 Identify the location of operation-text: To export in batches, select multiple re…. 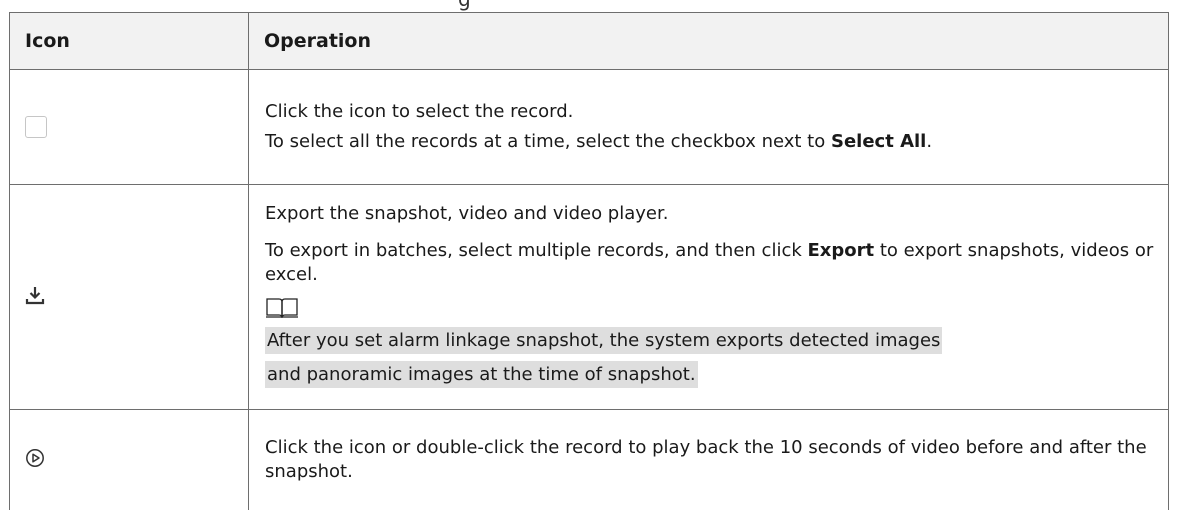
(711, 263).